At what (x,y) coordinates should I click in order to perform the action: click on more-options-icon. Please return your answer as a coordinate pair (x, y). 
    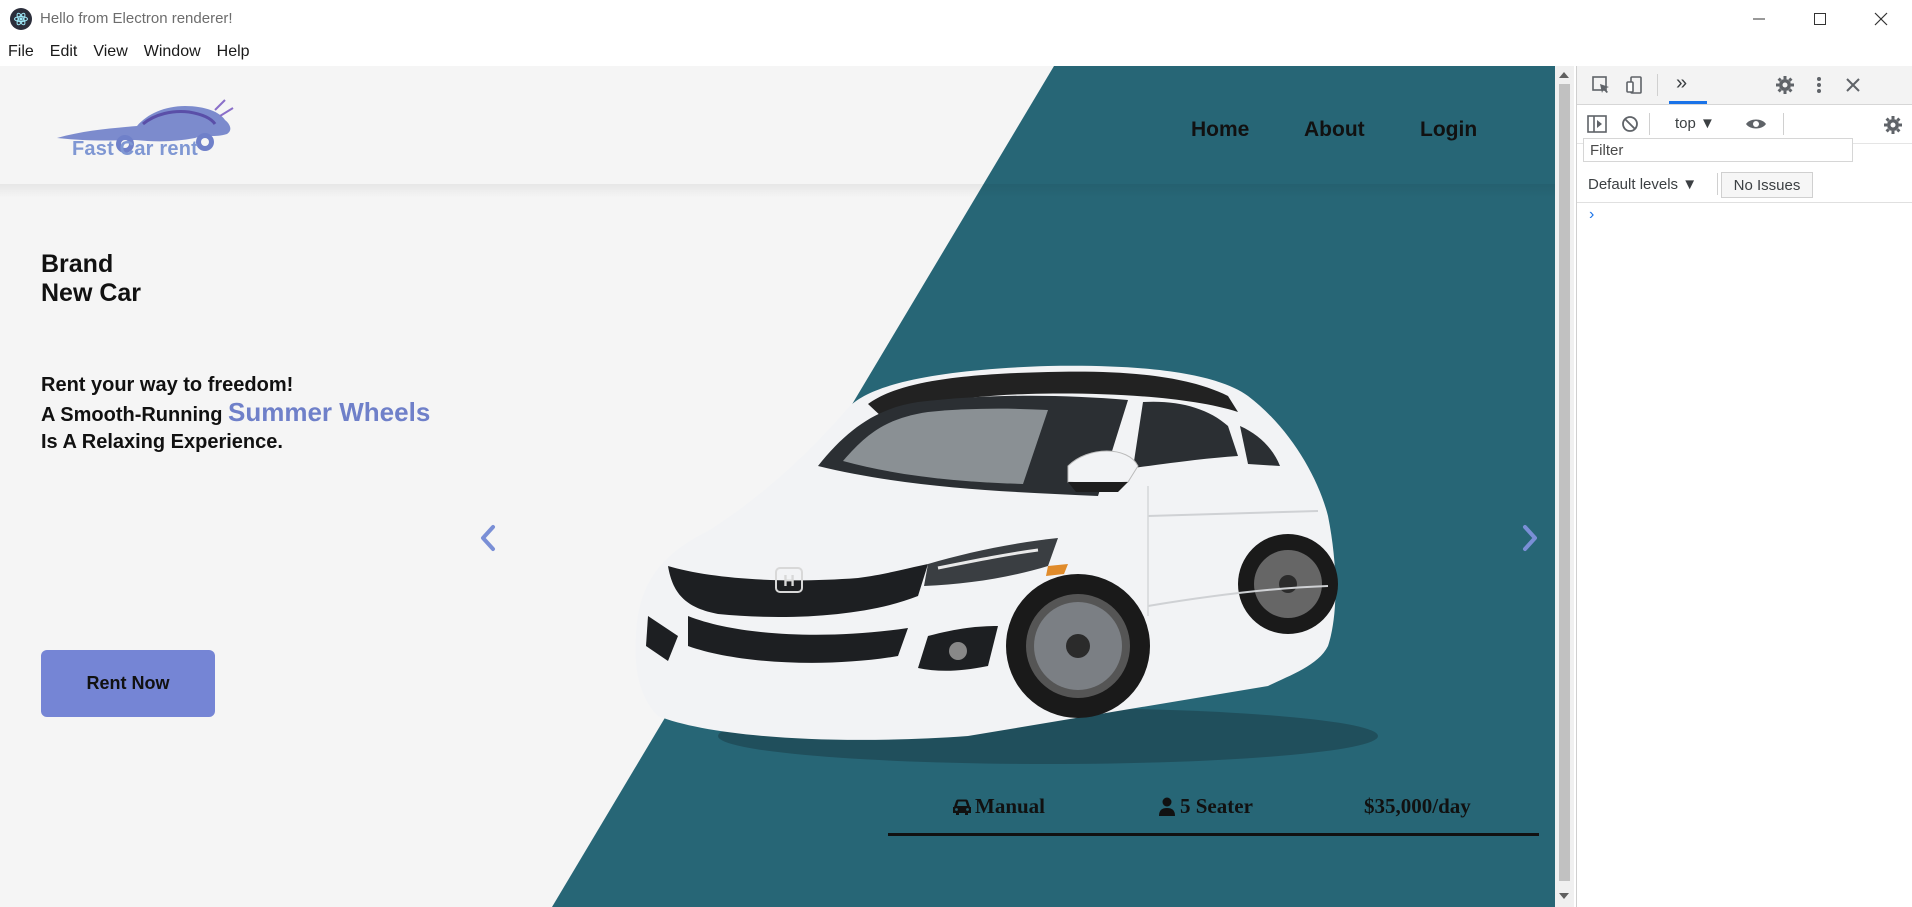
    Looking at the image, I should click on (1819, 85).